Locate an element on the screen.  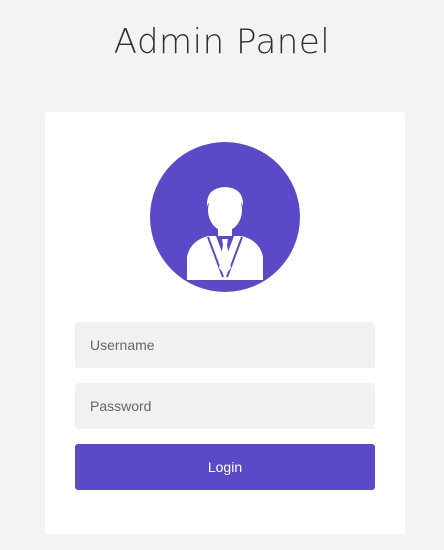
page-title: Admin Panel is located at coordinates (222, 42).